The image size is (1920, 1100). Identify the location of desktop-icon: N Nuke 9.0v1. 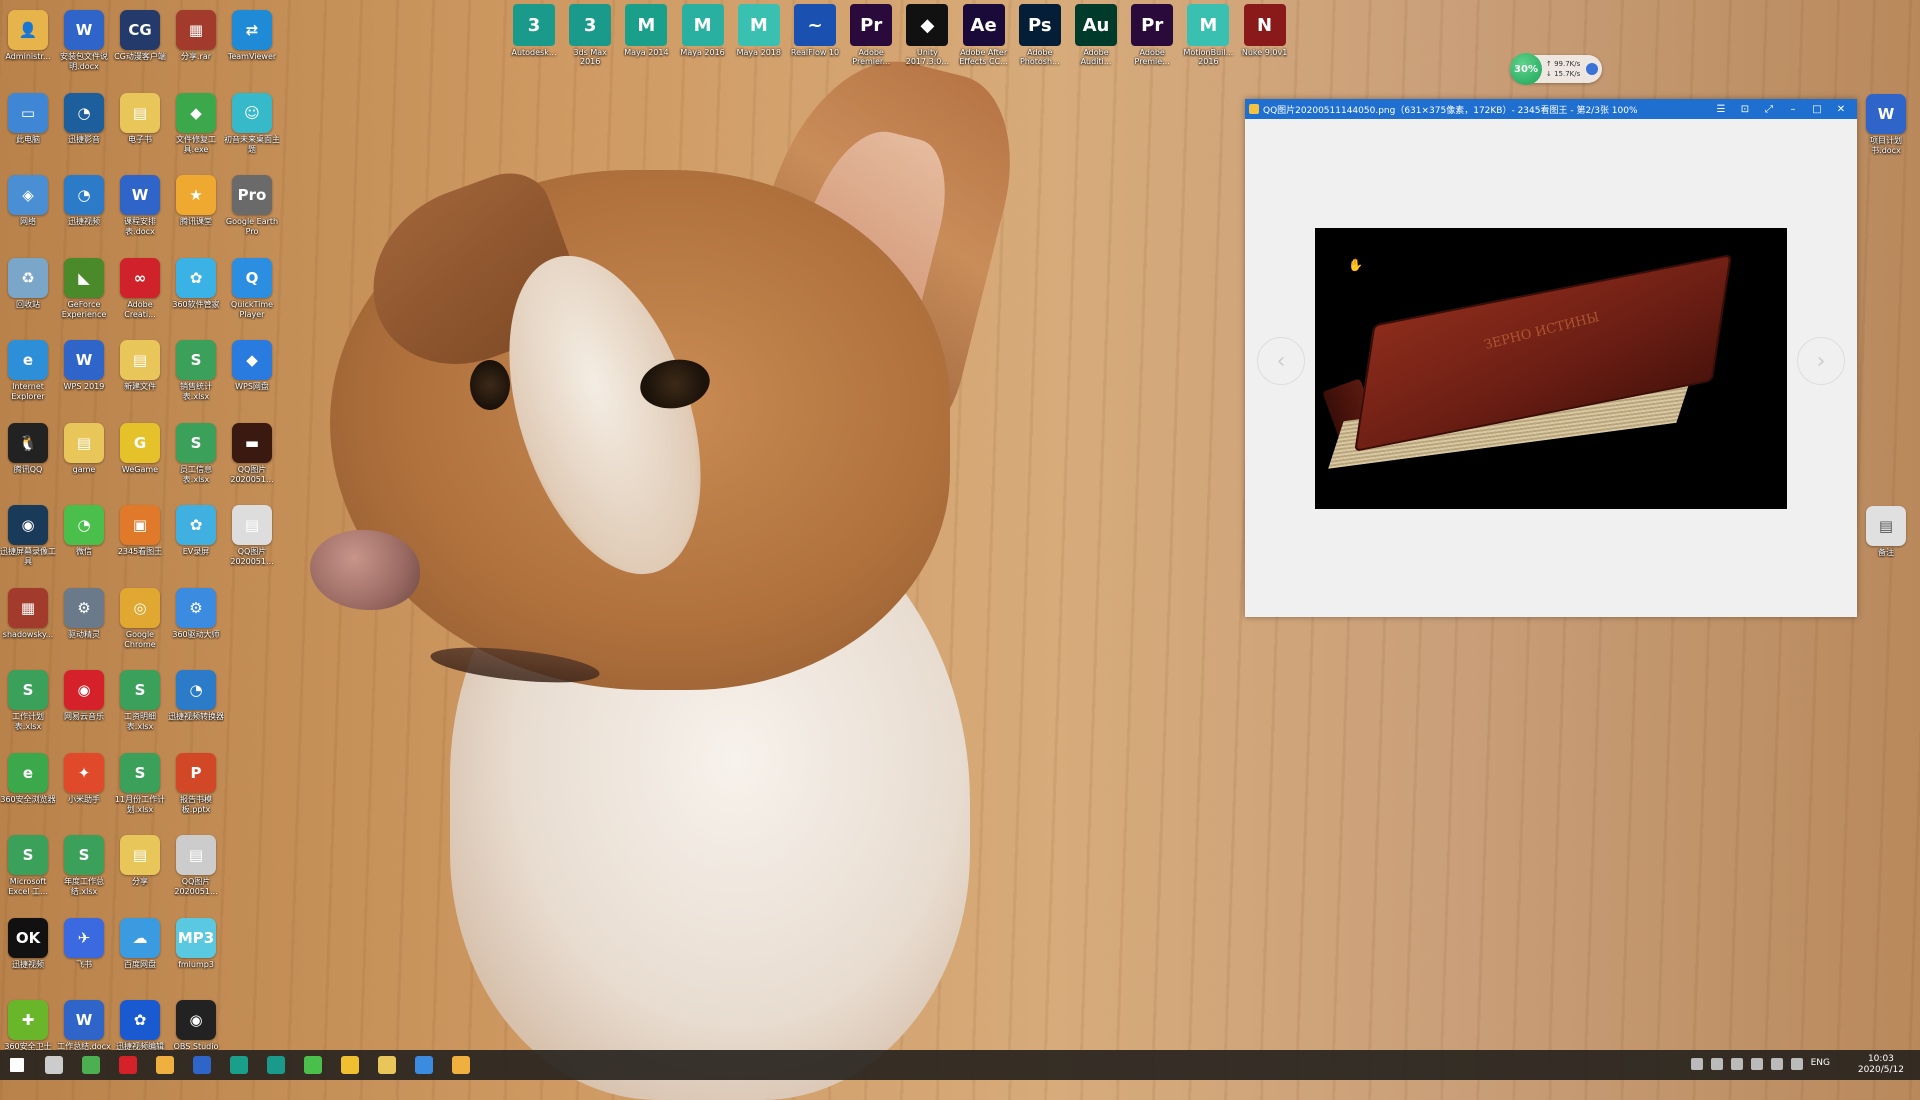
(1265, 41).